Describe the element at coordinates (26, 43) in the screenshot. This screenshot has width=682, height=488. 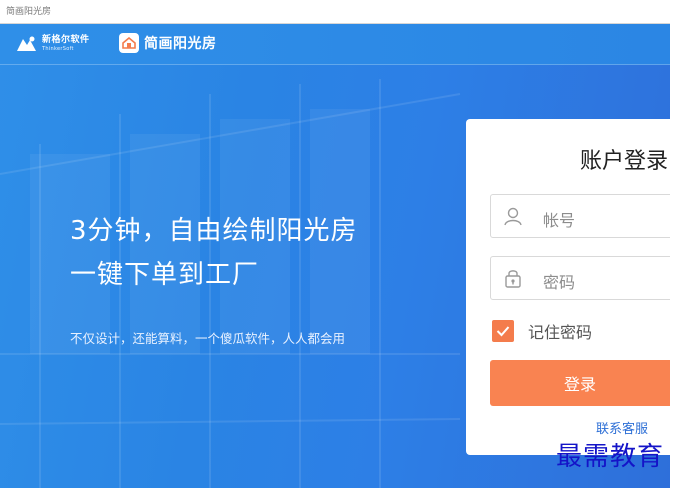
I see `thinkersoft-logo-icon` at that location.